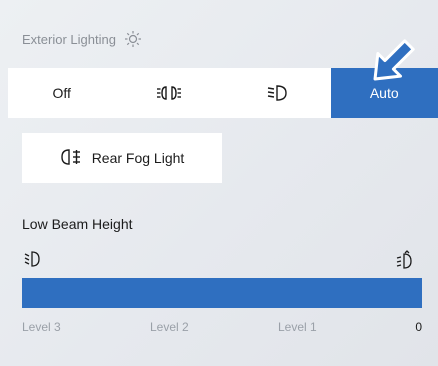 The width and height of the screenshot is (438, 366). What do you see at coordinates (418, 327) in the screenshot?
I see `level-0-label: 0` at bounding box center [418, 327].